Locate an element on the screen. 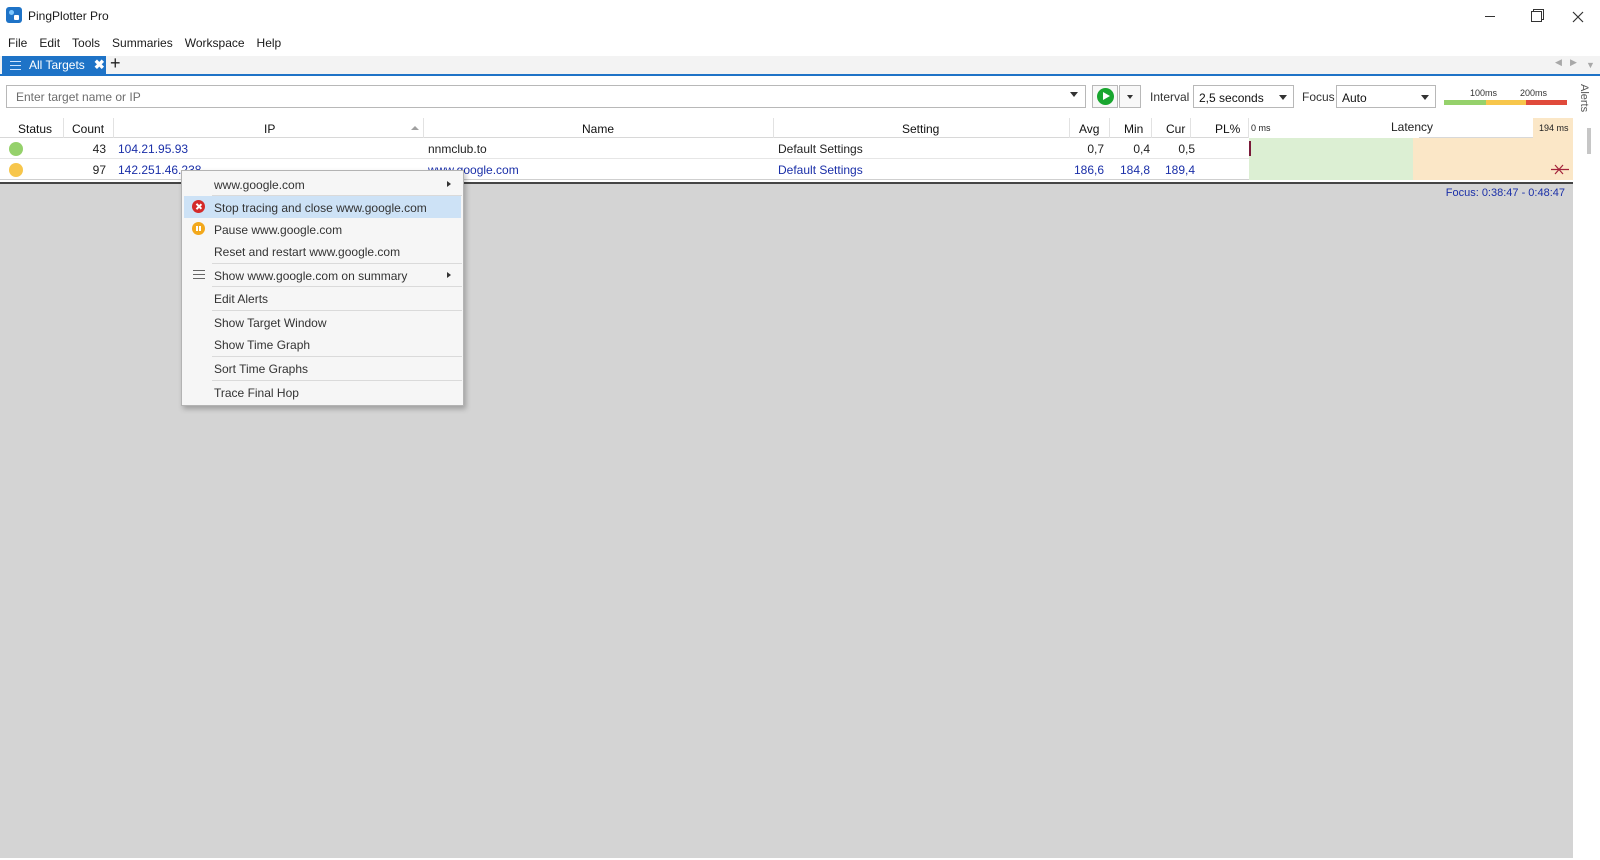 The image size is (1600, 860). col-pl: PL% is located at coordinates (1220, 128).